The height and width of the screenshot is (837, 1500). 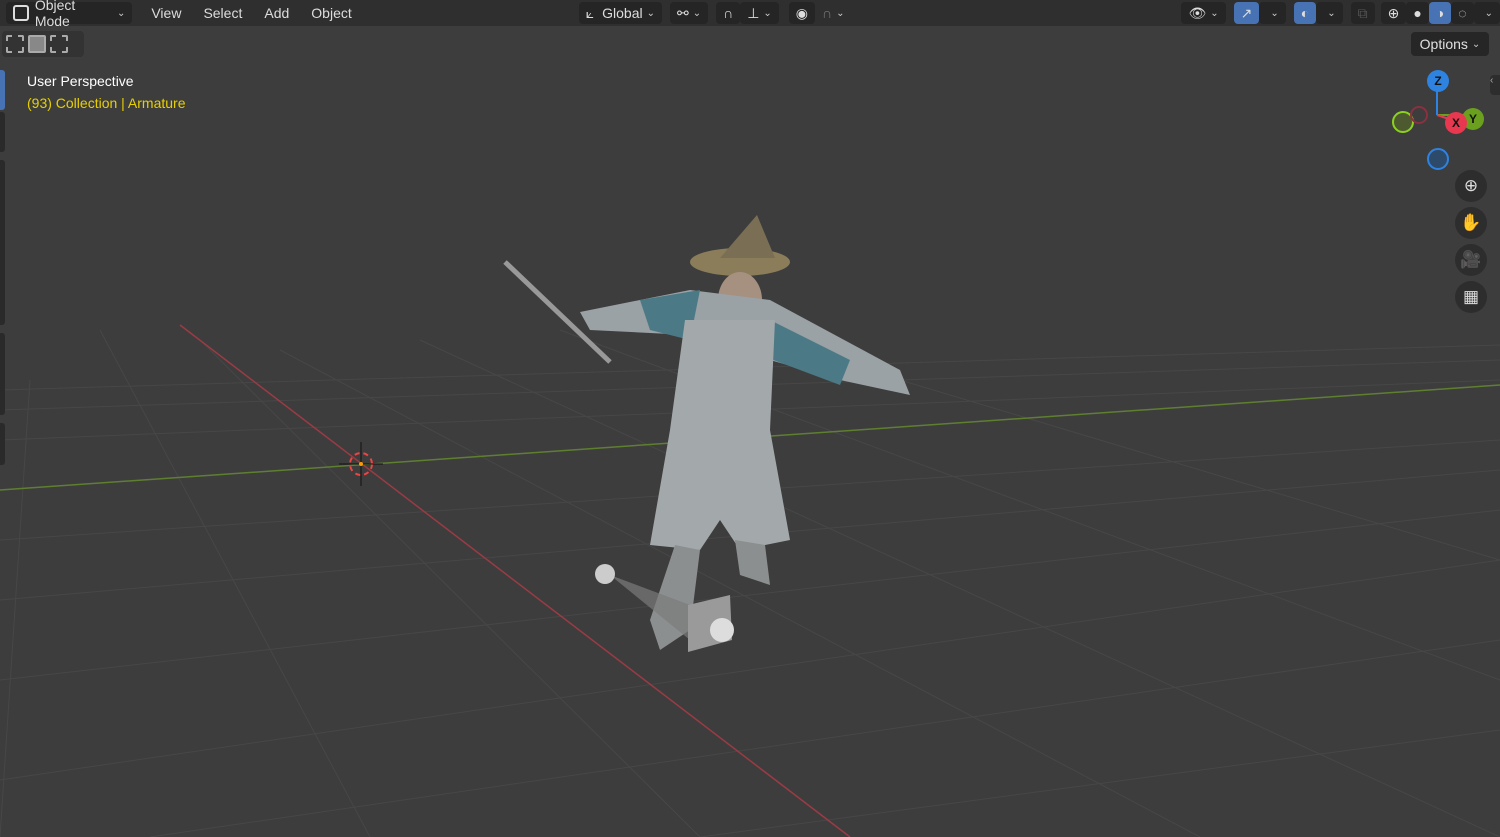 I want to click on magnet-icon: ∩, so click(x=728, y=13).